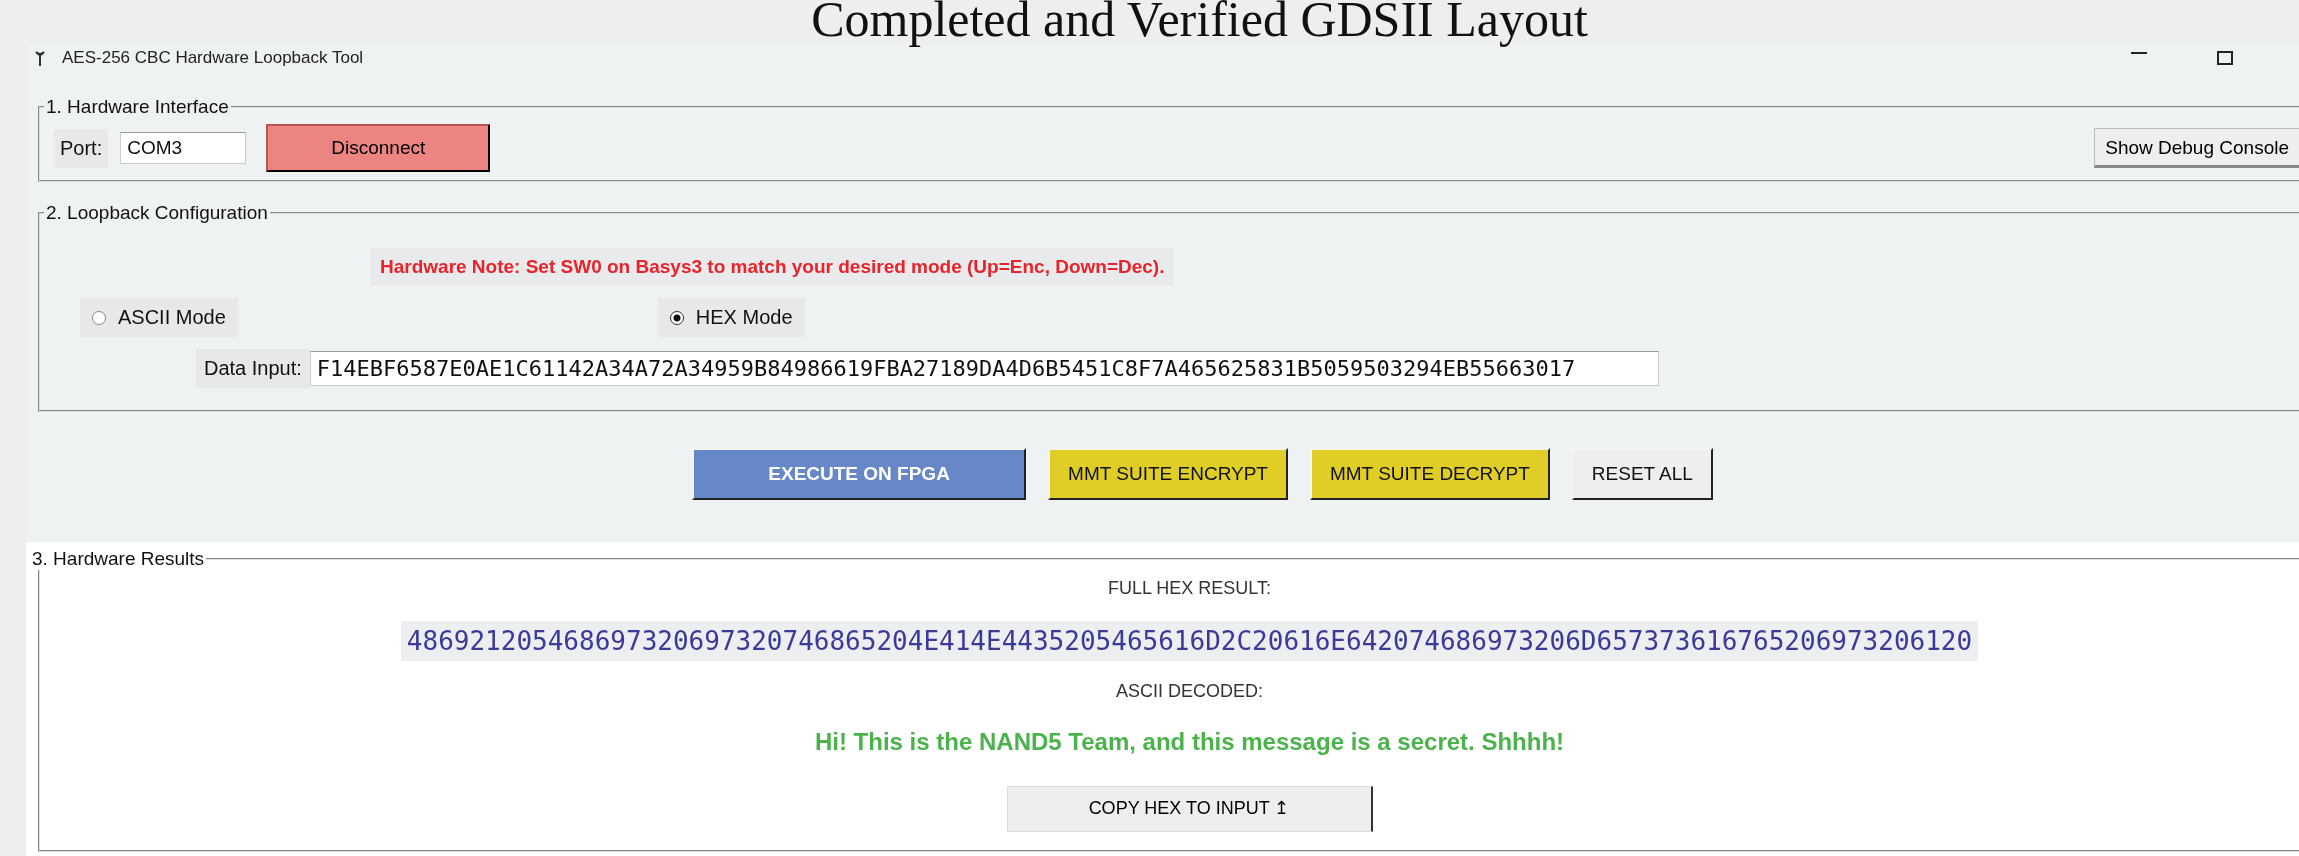  What do you see at coordinates (157, 213) in the screenshot?
I see `section-legend: 2. Loopback Configuration` at bounding box center [157, 213].